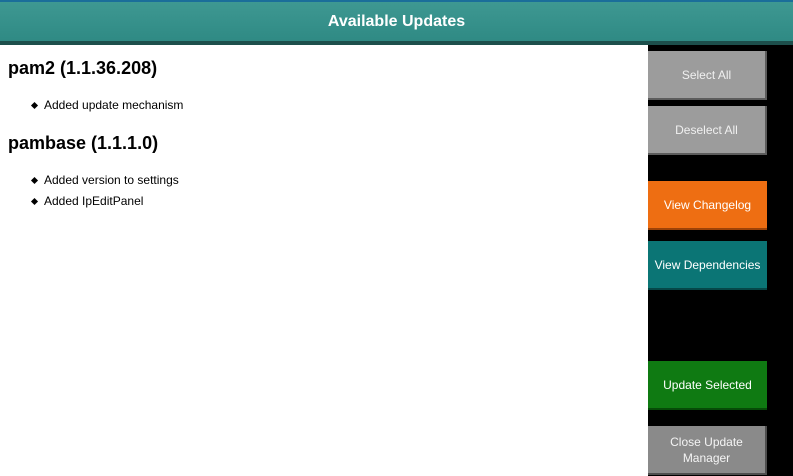 The width and height of the screenshot is (793, 476). Describe the element at coordinates (707, 205) in the screenshot. I see `view-changelog-button: View Changelog` at that location.